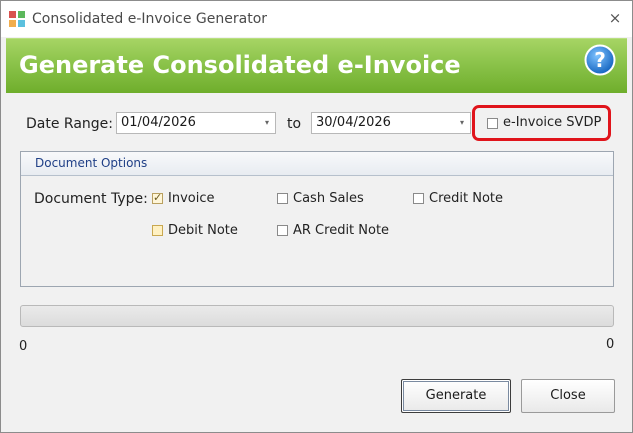 This screenshot has height=433, width=633. What do you see at coordinates (353, 122) in the screenshot?
I see `date-to-value: 30/04/2026` at bounding box center [353, 122].